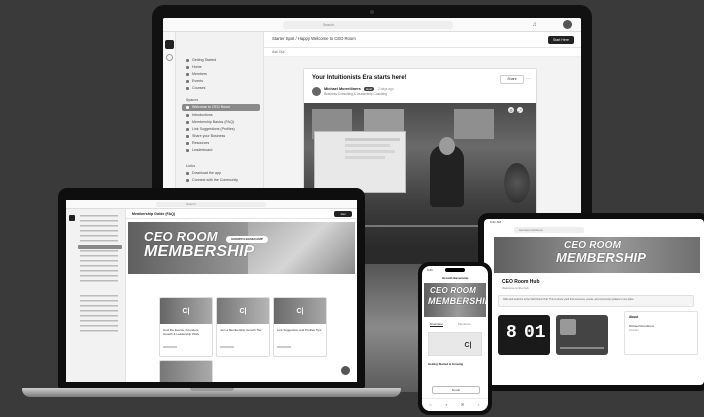  Describe the element at coordinates (192, 100) in the screenshot. I see `sidebar-section-label: Spaces` at that location.